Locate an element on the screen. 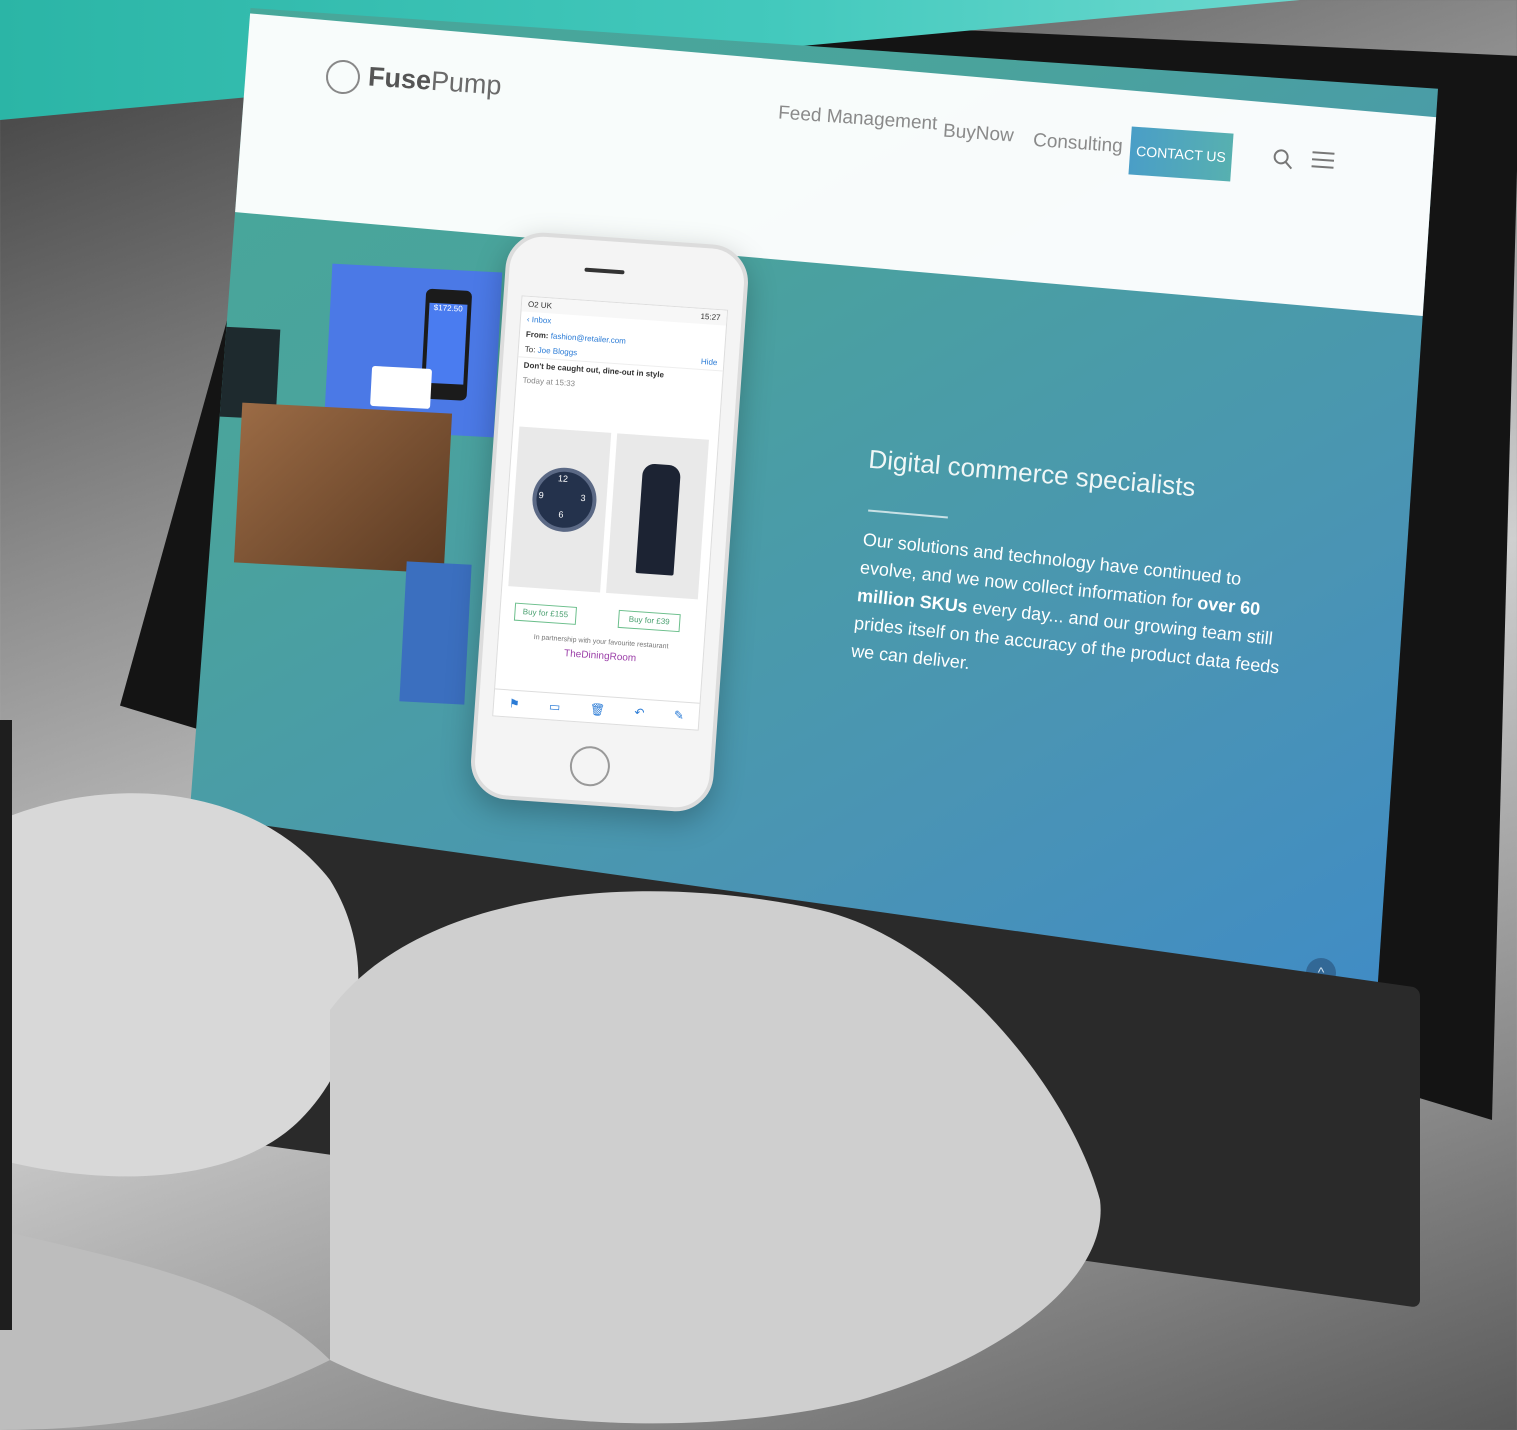  hero-title: Digital commerce specialists is located at coordinates (1032, 473).